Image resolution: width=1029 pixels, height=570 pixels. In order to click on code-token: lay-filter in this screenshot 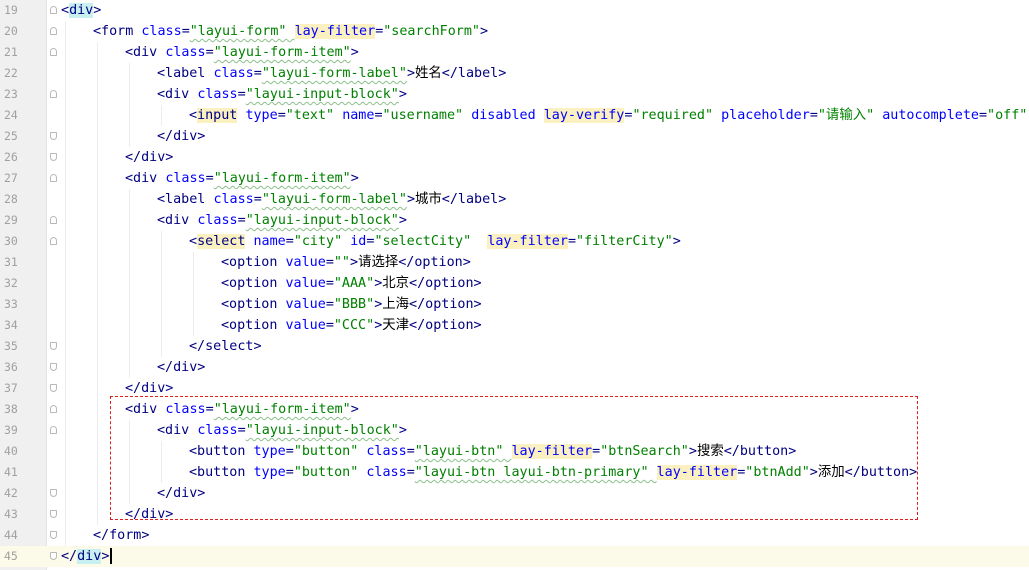, I will do `click(527, 241)`.